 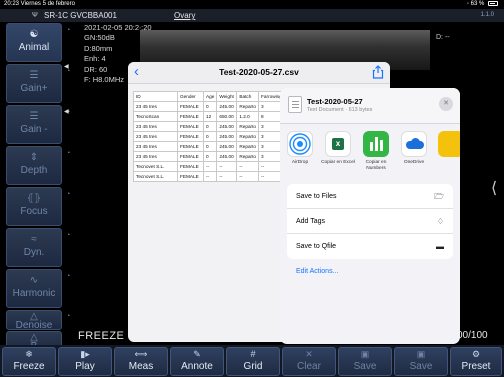 What do you see at coordinates (365, 366) in the screenshot?
I see `save-image-button-label: Save` at bounding box center [365, 366].